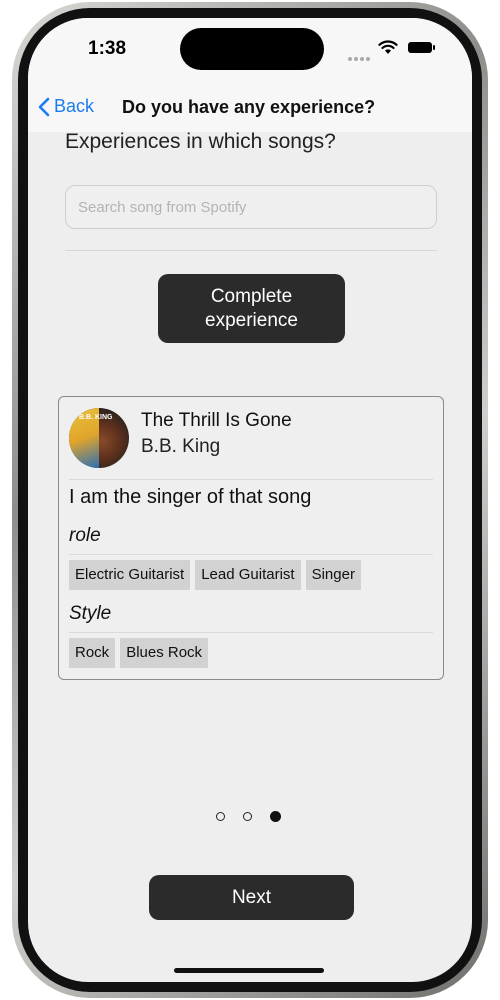 The height and width of the screenshot is (1000, 500). I want to click on question-heading: Experiences in which songs?, so click(200, 141).